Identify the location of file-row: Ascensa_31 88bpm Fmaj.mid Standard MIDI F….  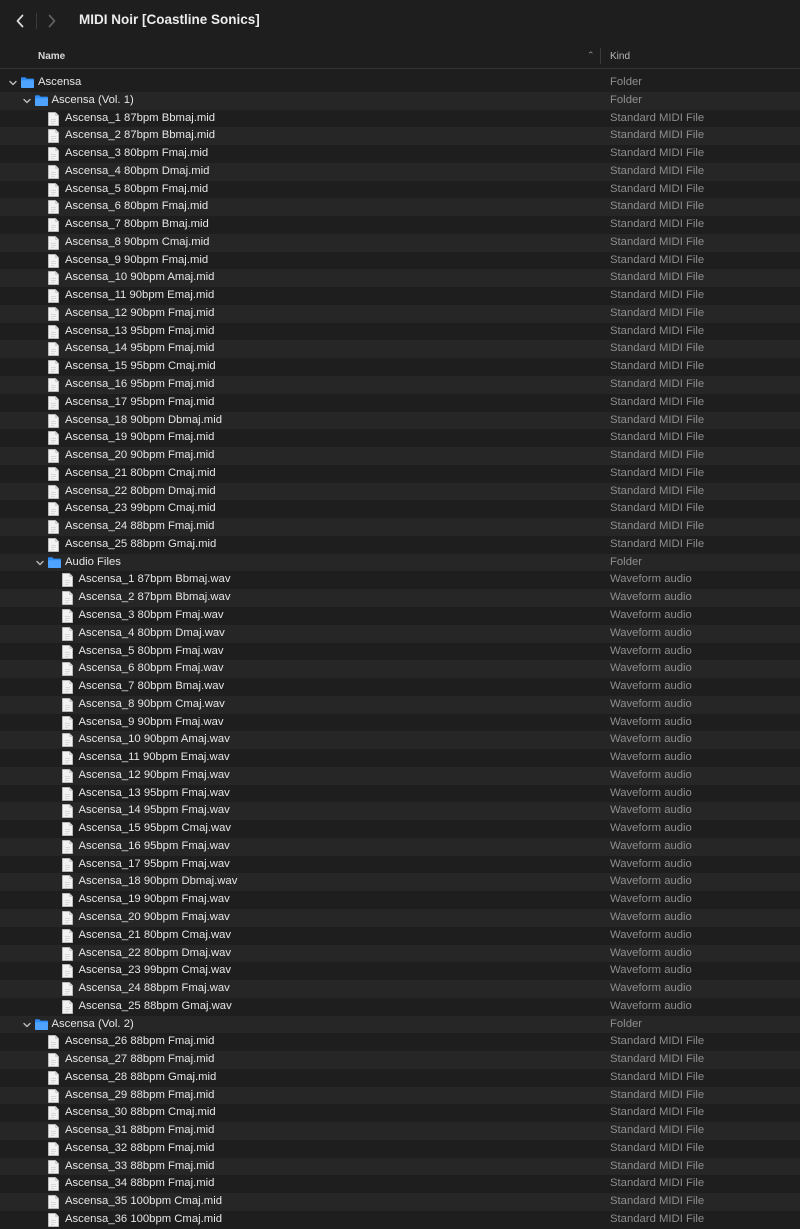
(400, 1131).